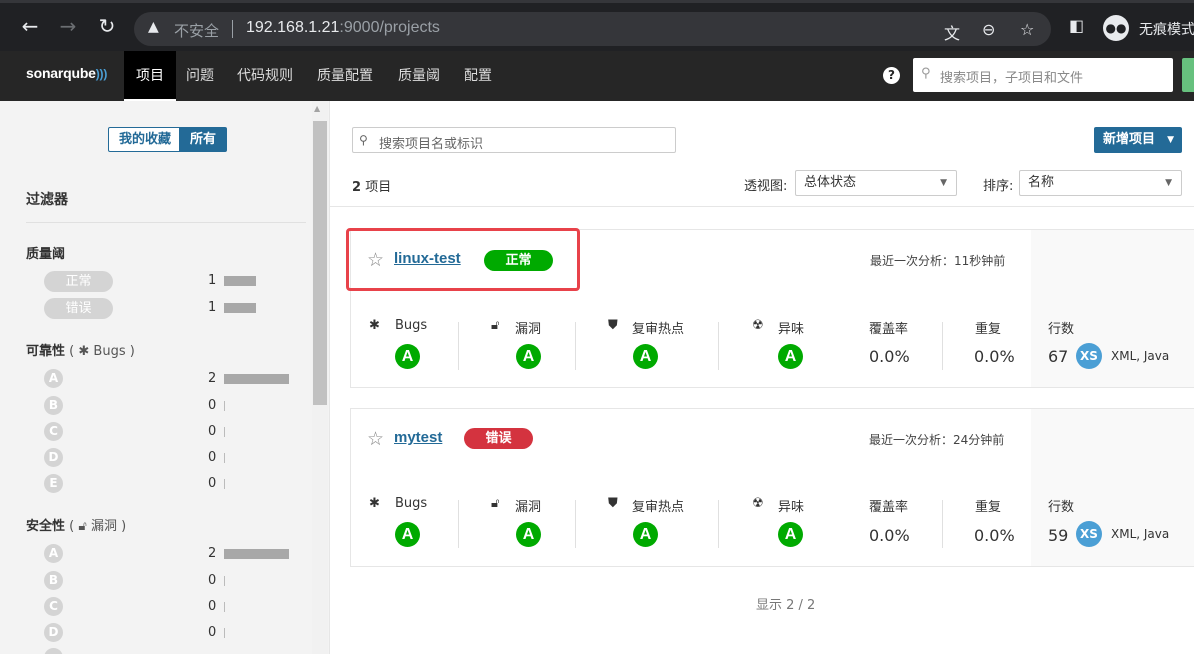 Image resolution: width=1194 pixels, height=654 pixels. I want to click on security-filter-d: D, so click(53, 632).